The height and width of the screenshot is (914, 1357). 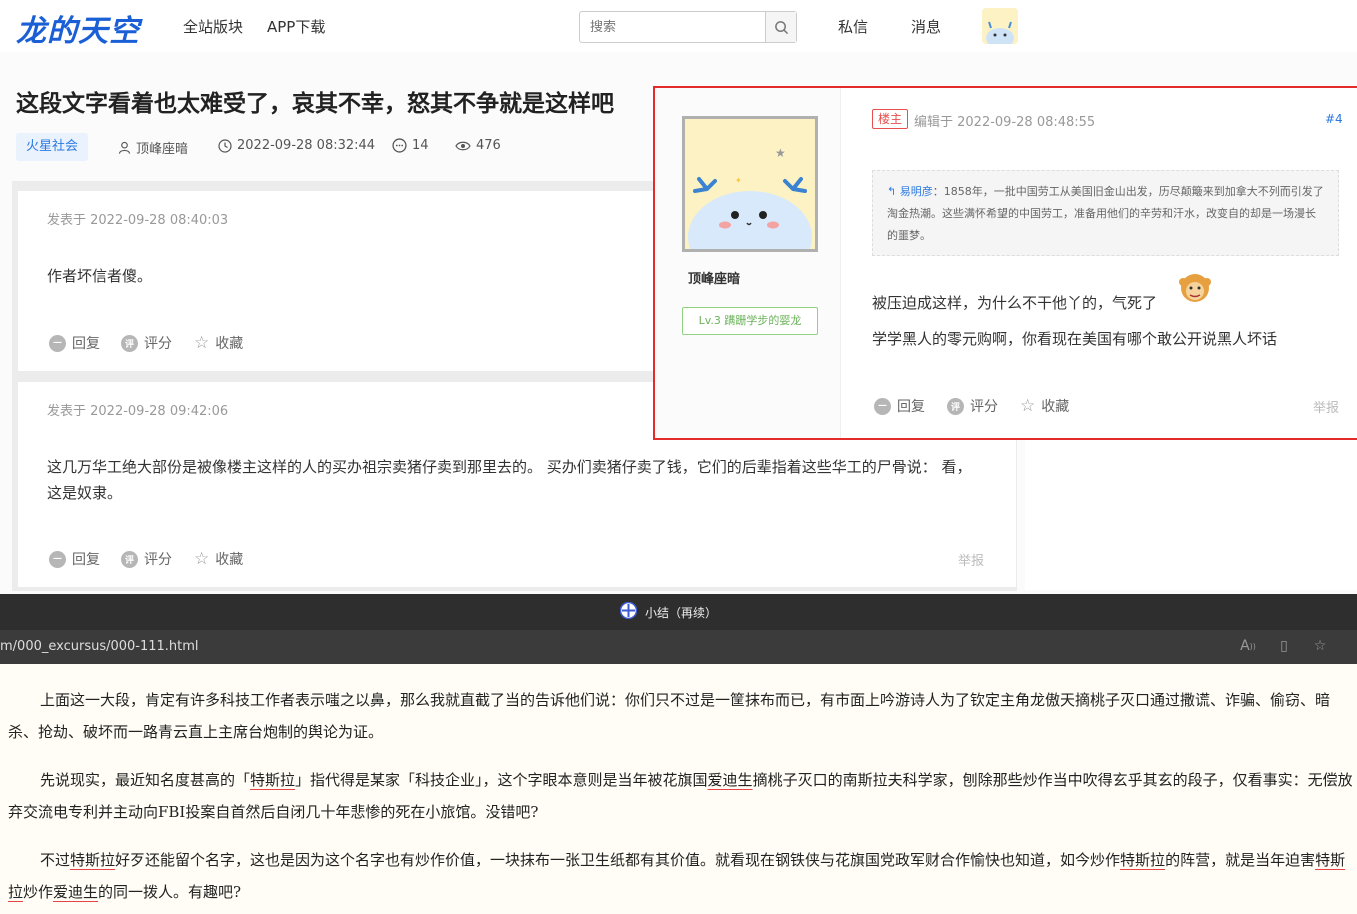 I want to click on search-box, so click(x=688, y=27).